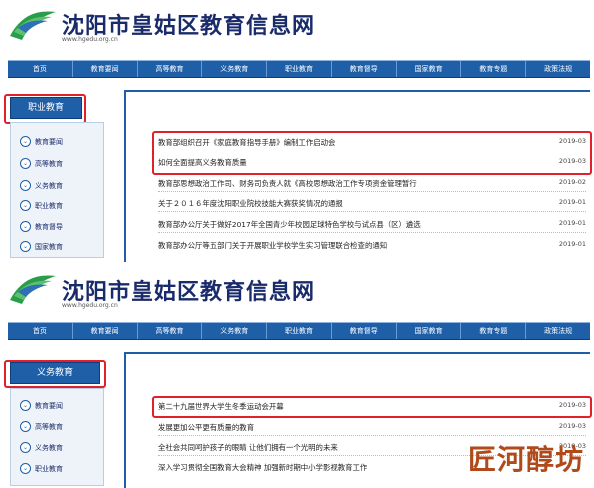  I want to click on news-title: 发展更加公平更有质量的教育, so click(206, 427).